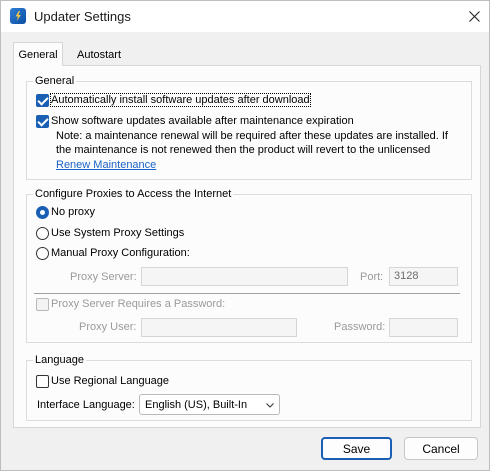 This screenshot has width=490, height=471. What do you see at coordinates (245, 16) in the screenshot?
I see `title-bar: Updater Settings` at bounding box center [245, 16].